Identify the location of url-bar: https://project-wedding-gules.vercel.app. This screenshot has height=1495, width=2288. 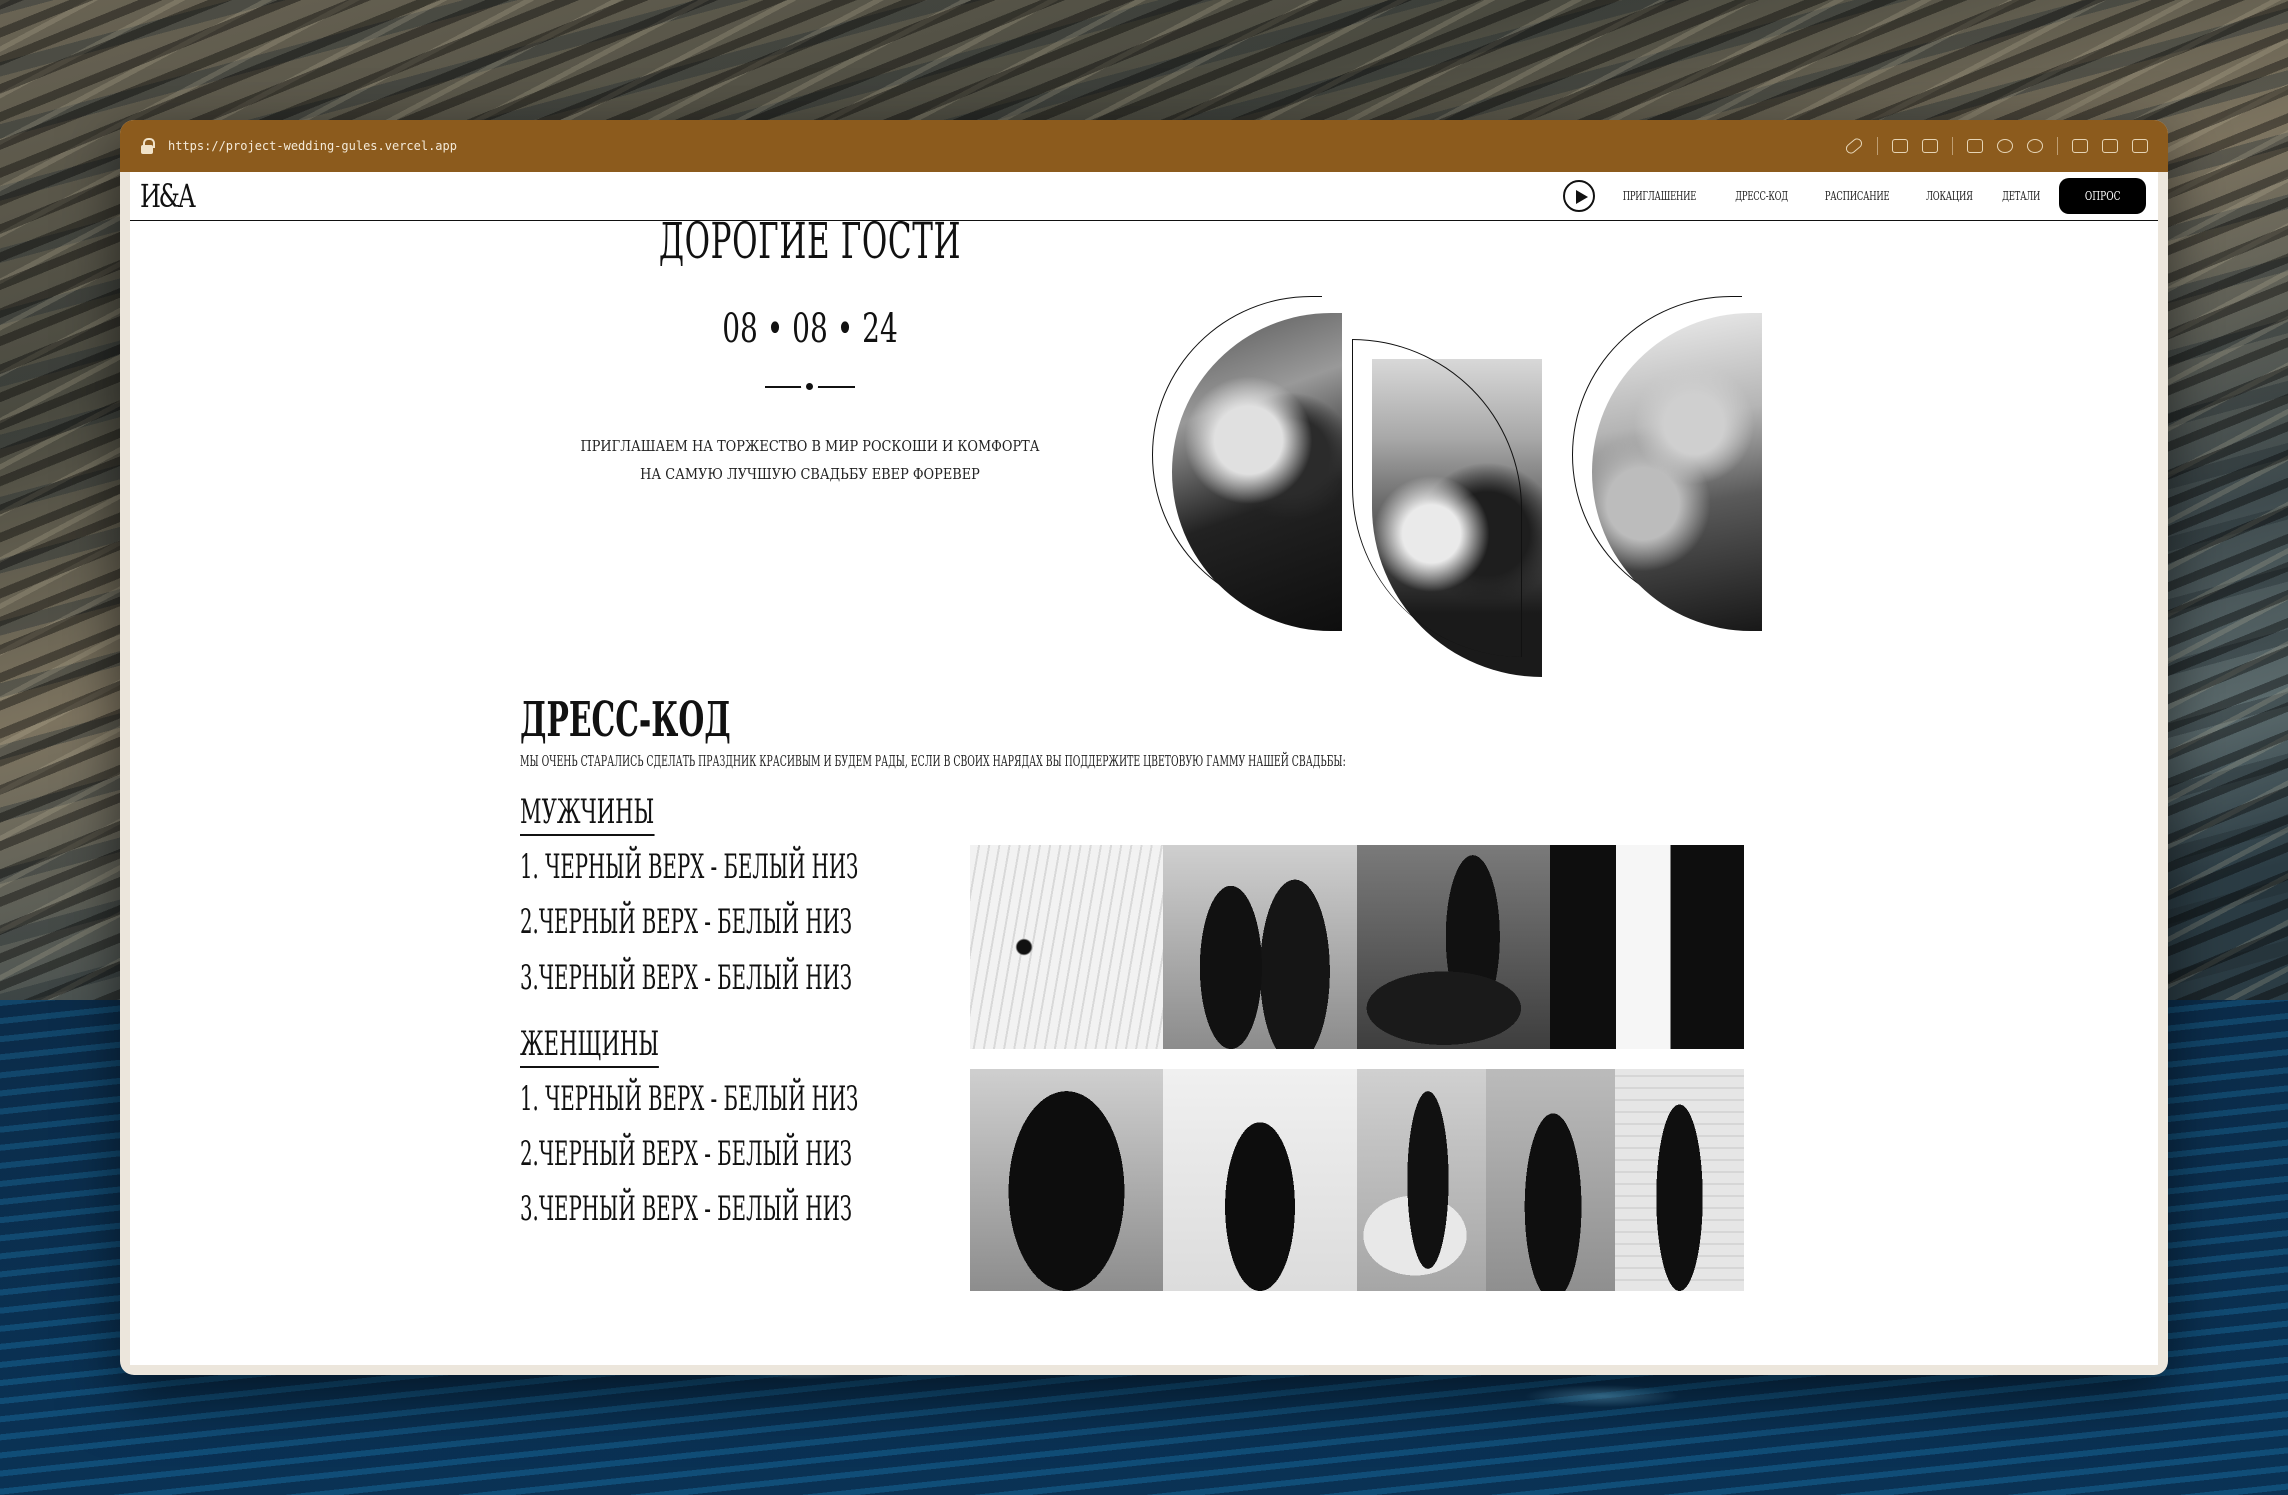
(1144, 146).